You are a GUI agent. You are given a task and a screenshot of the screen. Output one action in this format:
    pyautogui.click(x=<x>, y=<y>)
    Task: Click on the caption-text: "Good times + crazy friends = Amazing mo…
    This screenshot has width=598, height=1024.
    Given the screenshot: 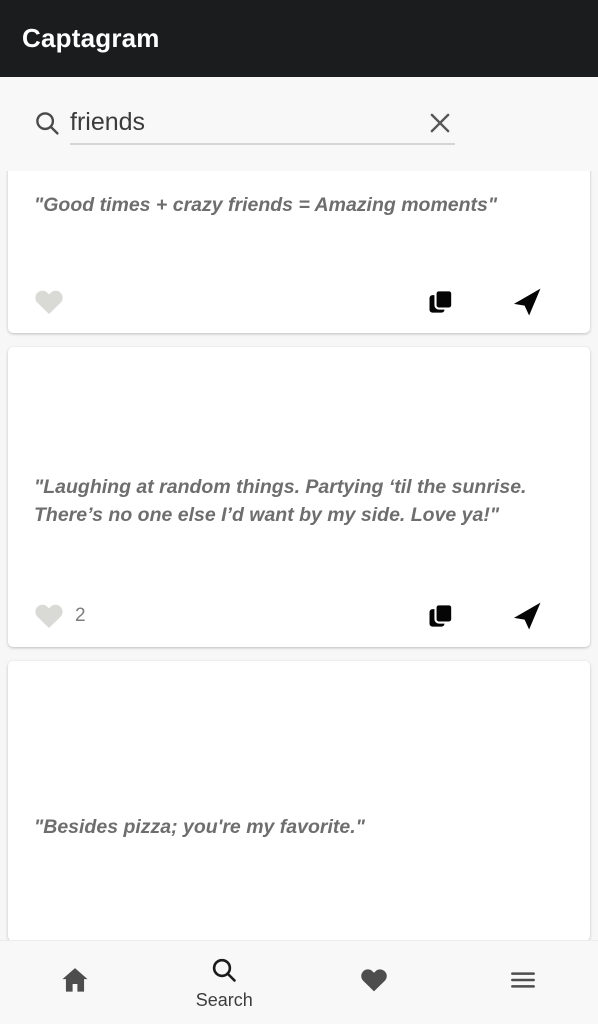 What is the action you would take?
    pyautogui.click(x=266, y=205)
    